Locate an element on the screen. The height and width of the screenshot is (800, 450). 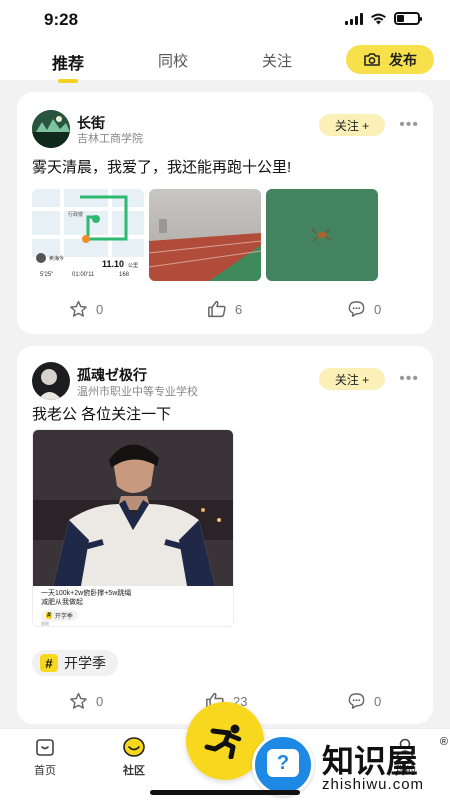
status-bar: 9:28 is located at coordinates (225, 20).